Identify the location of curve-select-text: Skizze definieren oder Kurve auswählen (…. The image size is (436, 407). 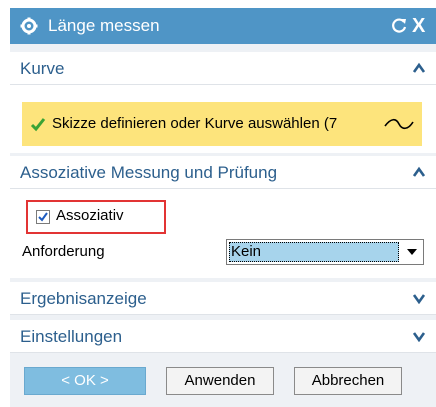
(195, 123).